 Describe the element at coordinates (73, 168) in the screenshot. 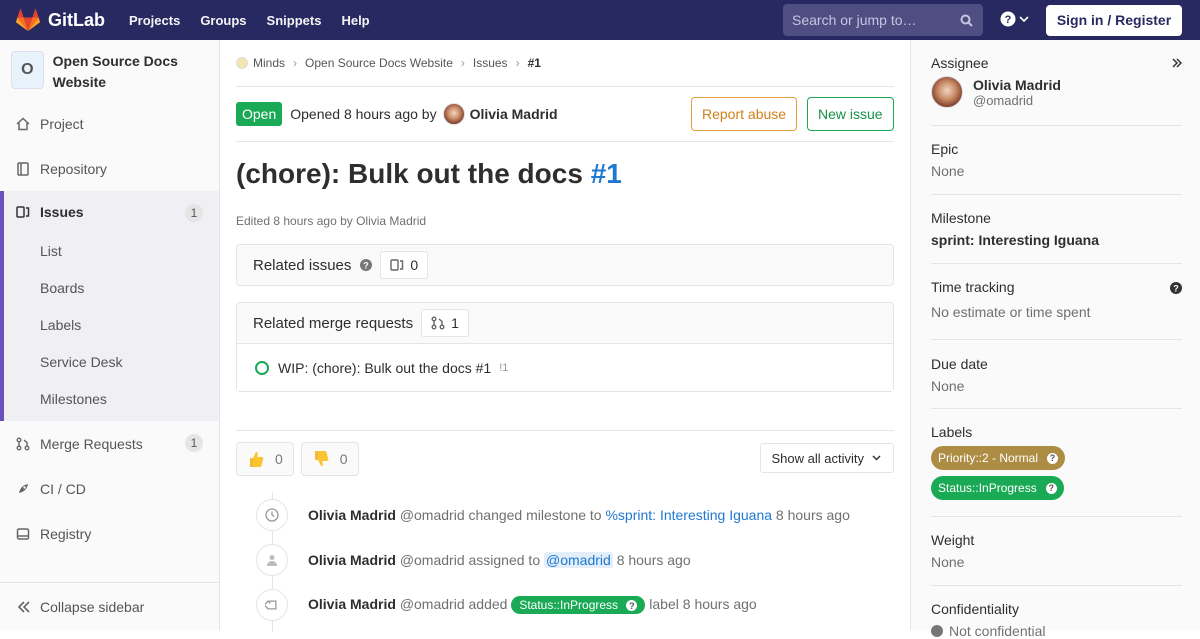

I see `sidebar-item-label: Repository` at that location.